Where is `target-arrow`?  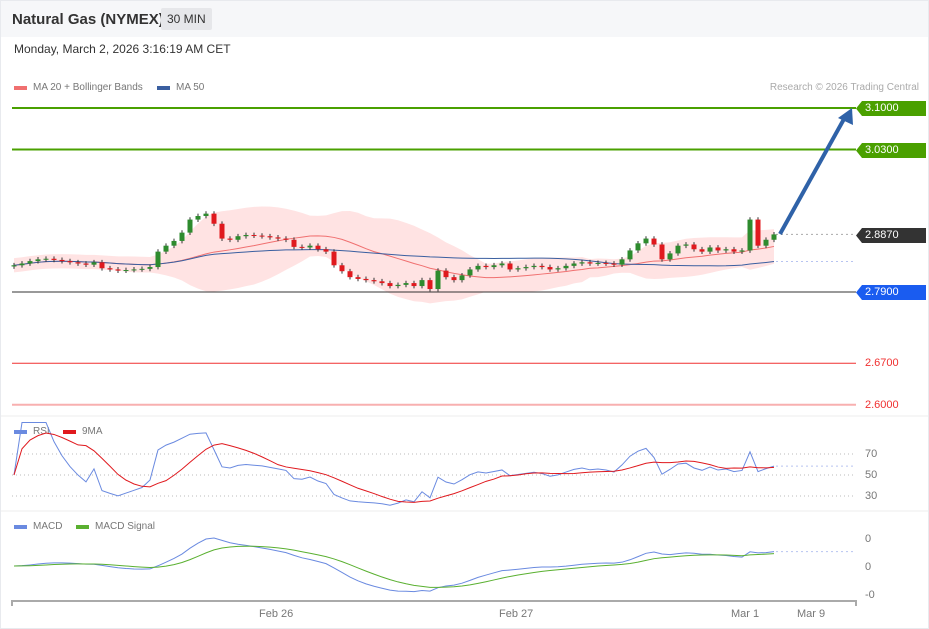 target-arrow is located at coordinates (812, 176).